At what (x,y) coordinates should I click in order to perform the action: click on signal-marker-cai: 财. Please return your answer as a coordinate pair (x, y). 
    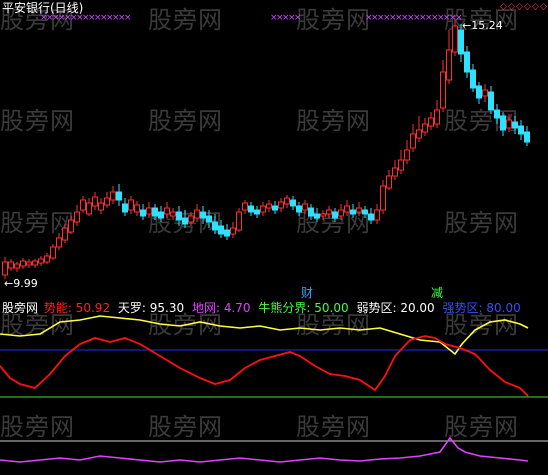
    Looking at the image, I should click on (307, 293).